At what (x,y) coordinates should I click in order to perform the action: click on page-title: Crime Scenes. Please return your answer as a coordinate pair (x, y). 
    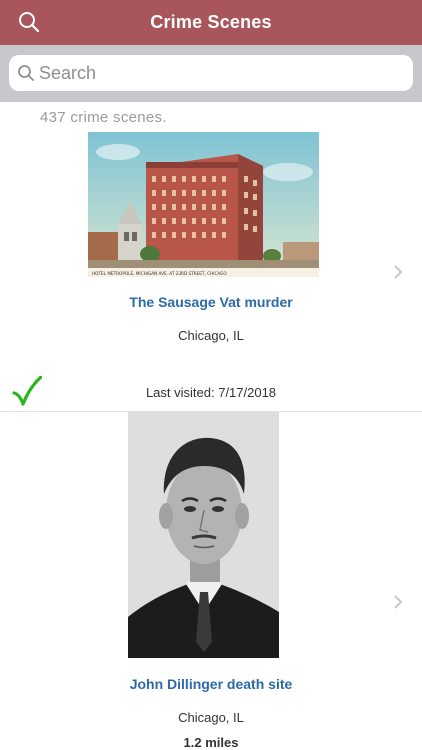
    Looking at the image, I should click on (211, 22).